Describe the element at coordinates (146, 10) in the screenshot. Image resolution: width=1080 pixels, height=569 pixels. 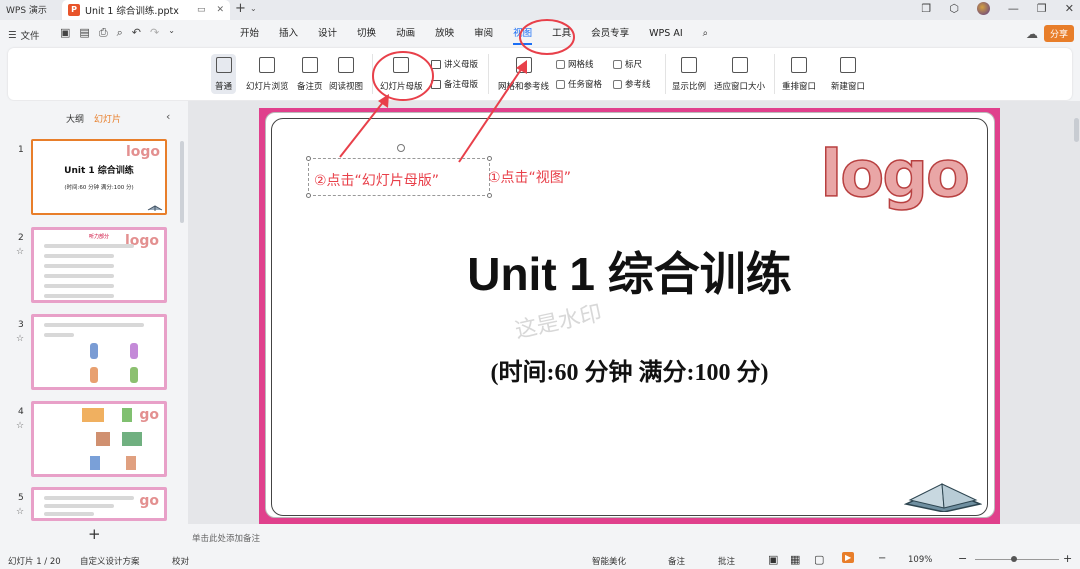
I see `document-tab: P Unit 1 综合训练.pptx ▭ ✕` at that location.